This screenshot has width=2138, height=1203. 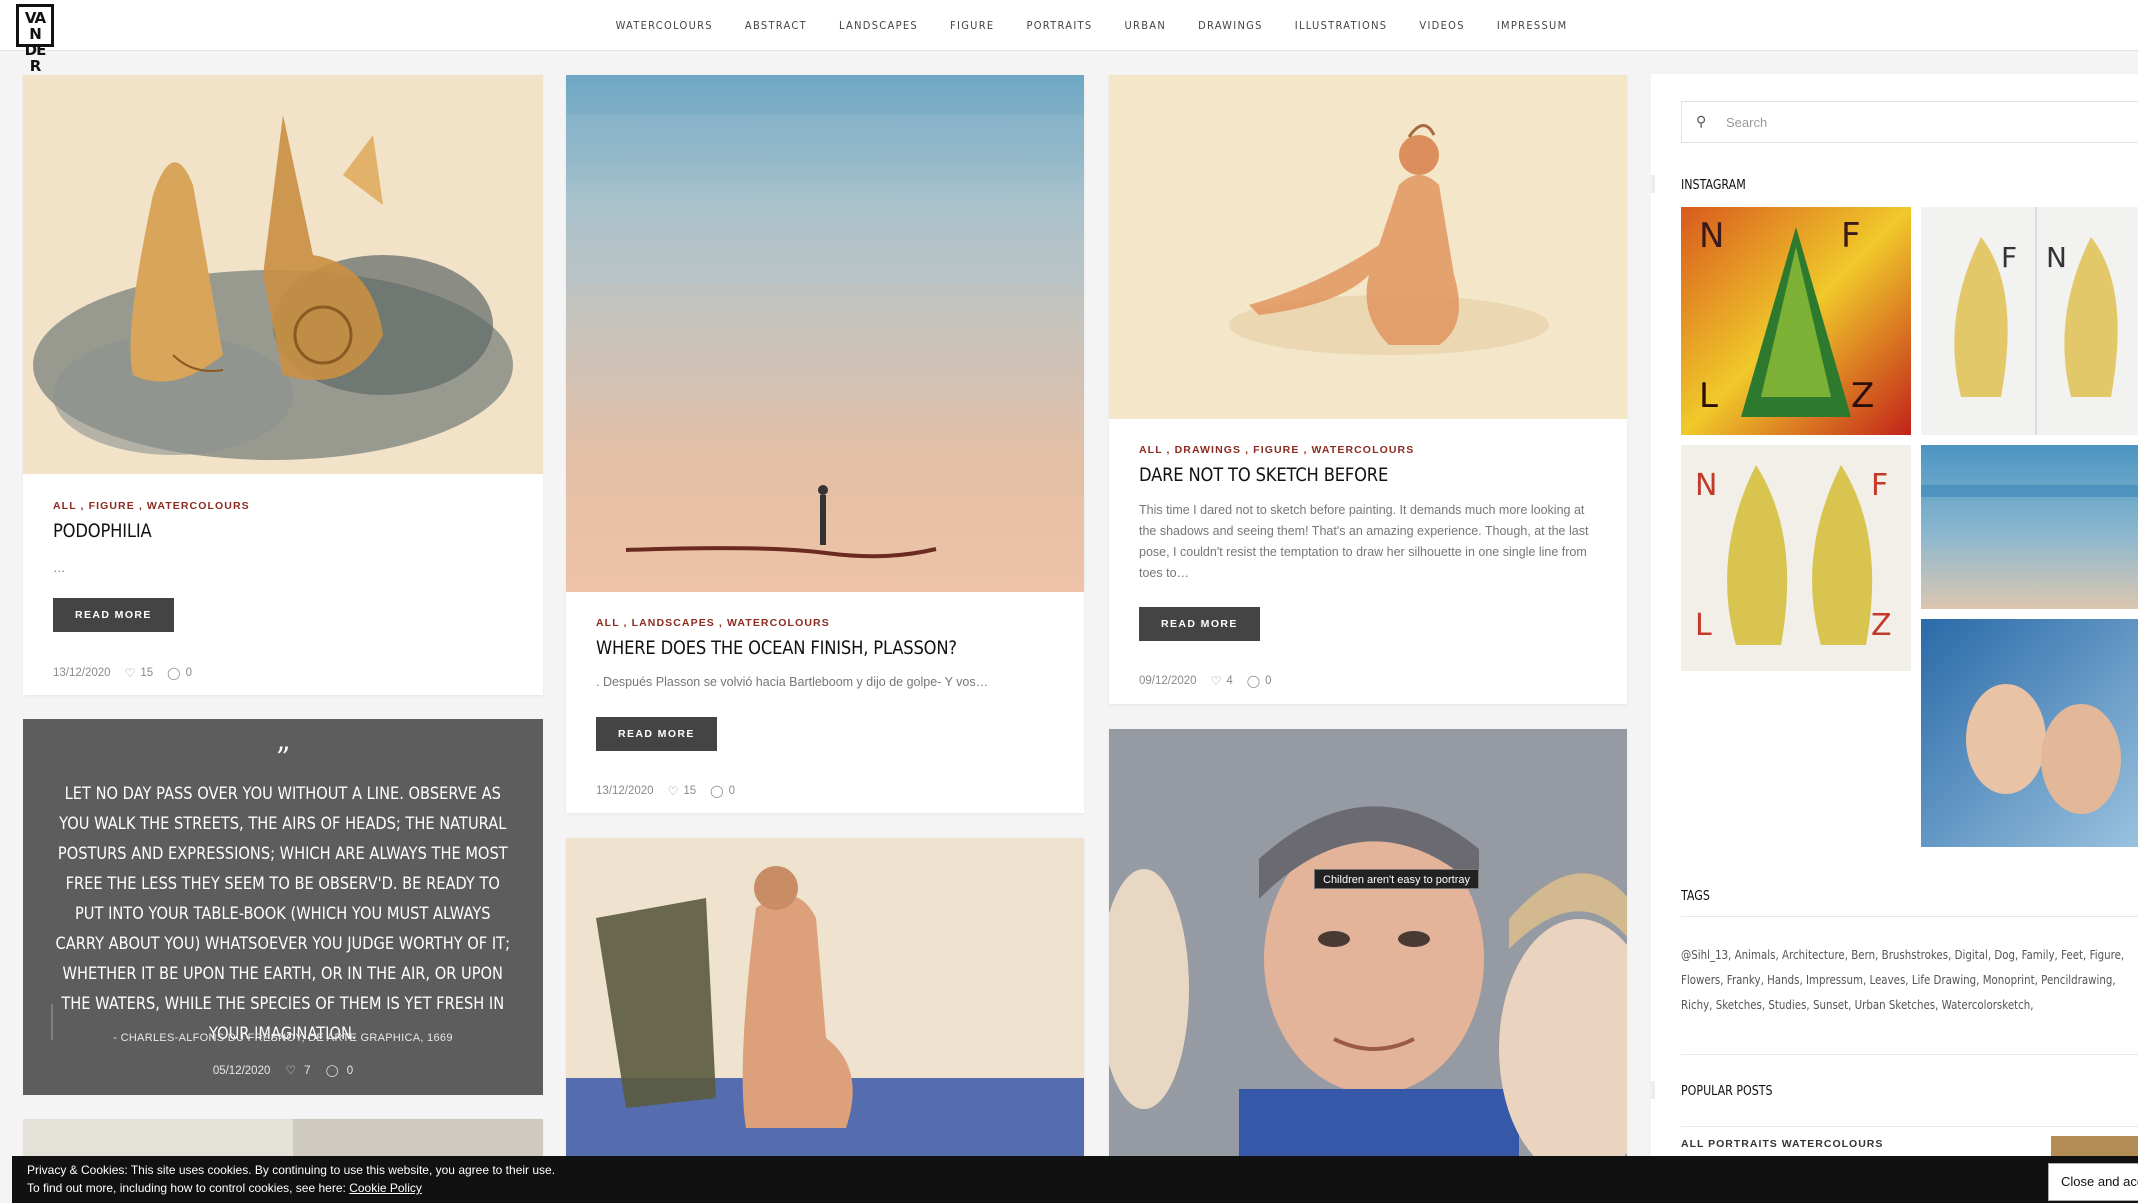 What do you see at coordinates (1863, 954) in the screenshot?
I see `tag-link: Bern` at bounding box center [1863, 954].